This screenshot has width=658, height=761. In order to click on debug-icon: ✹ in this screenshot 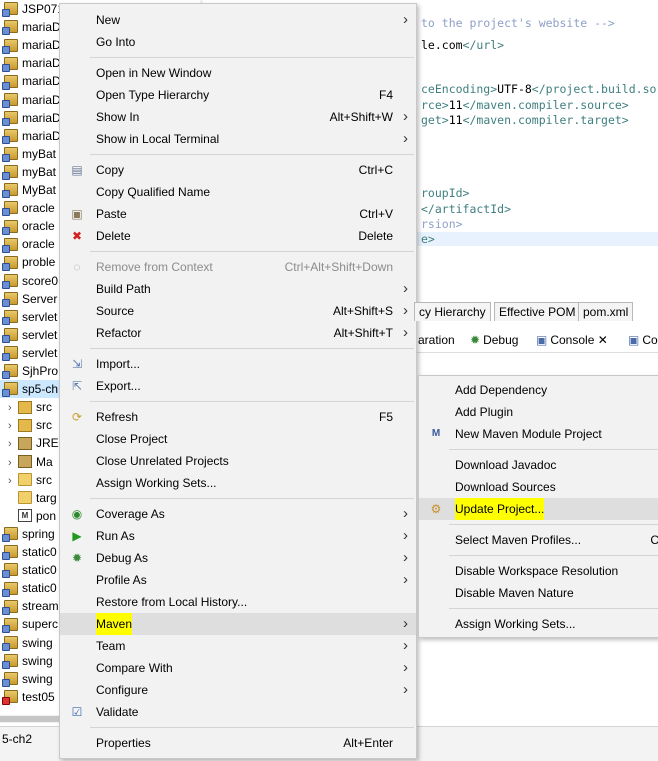, I will do `click(475, 340)`.